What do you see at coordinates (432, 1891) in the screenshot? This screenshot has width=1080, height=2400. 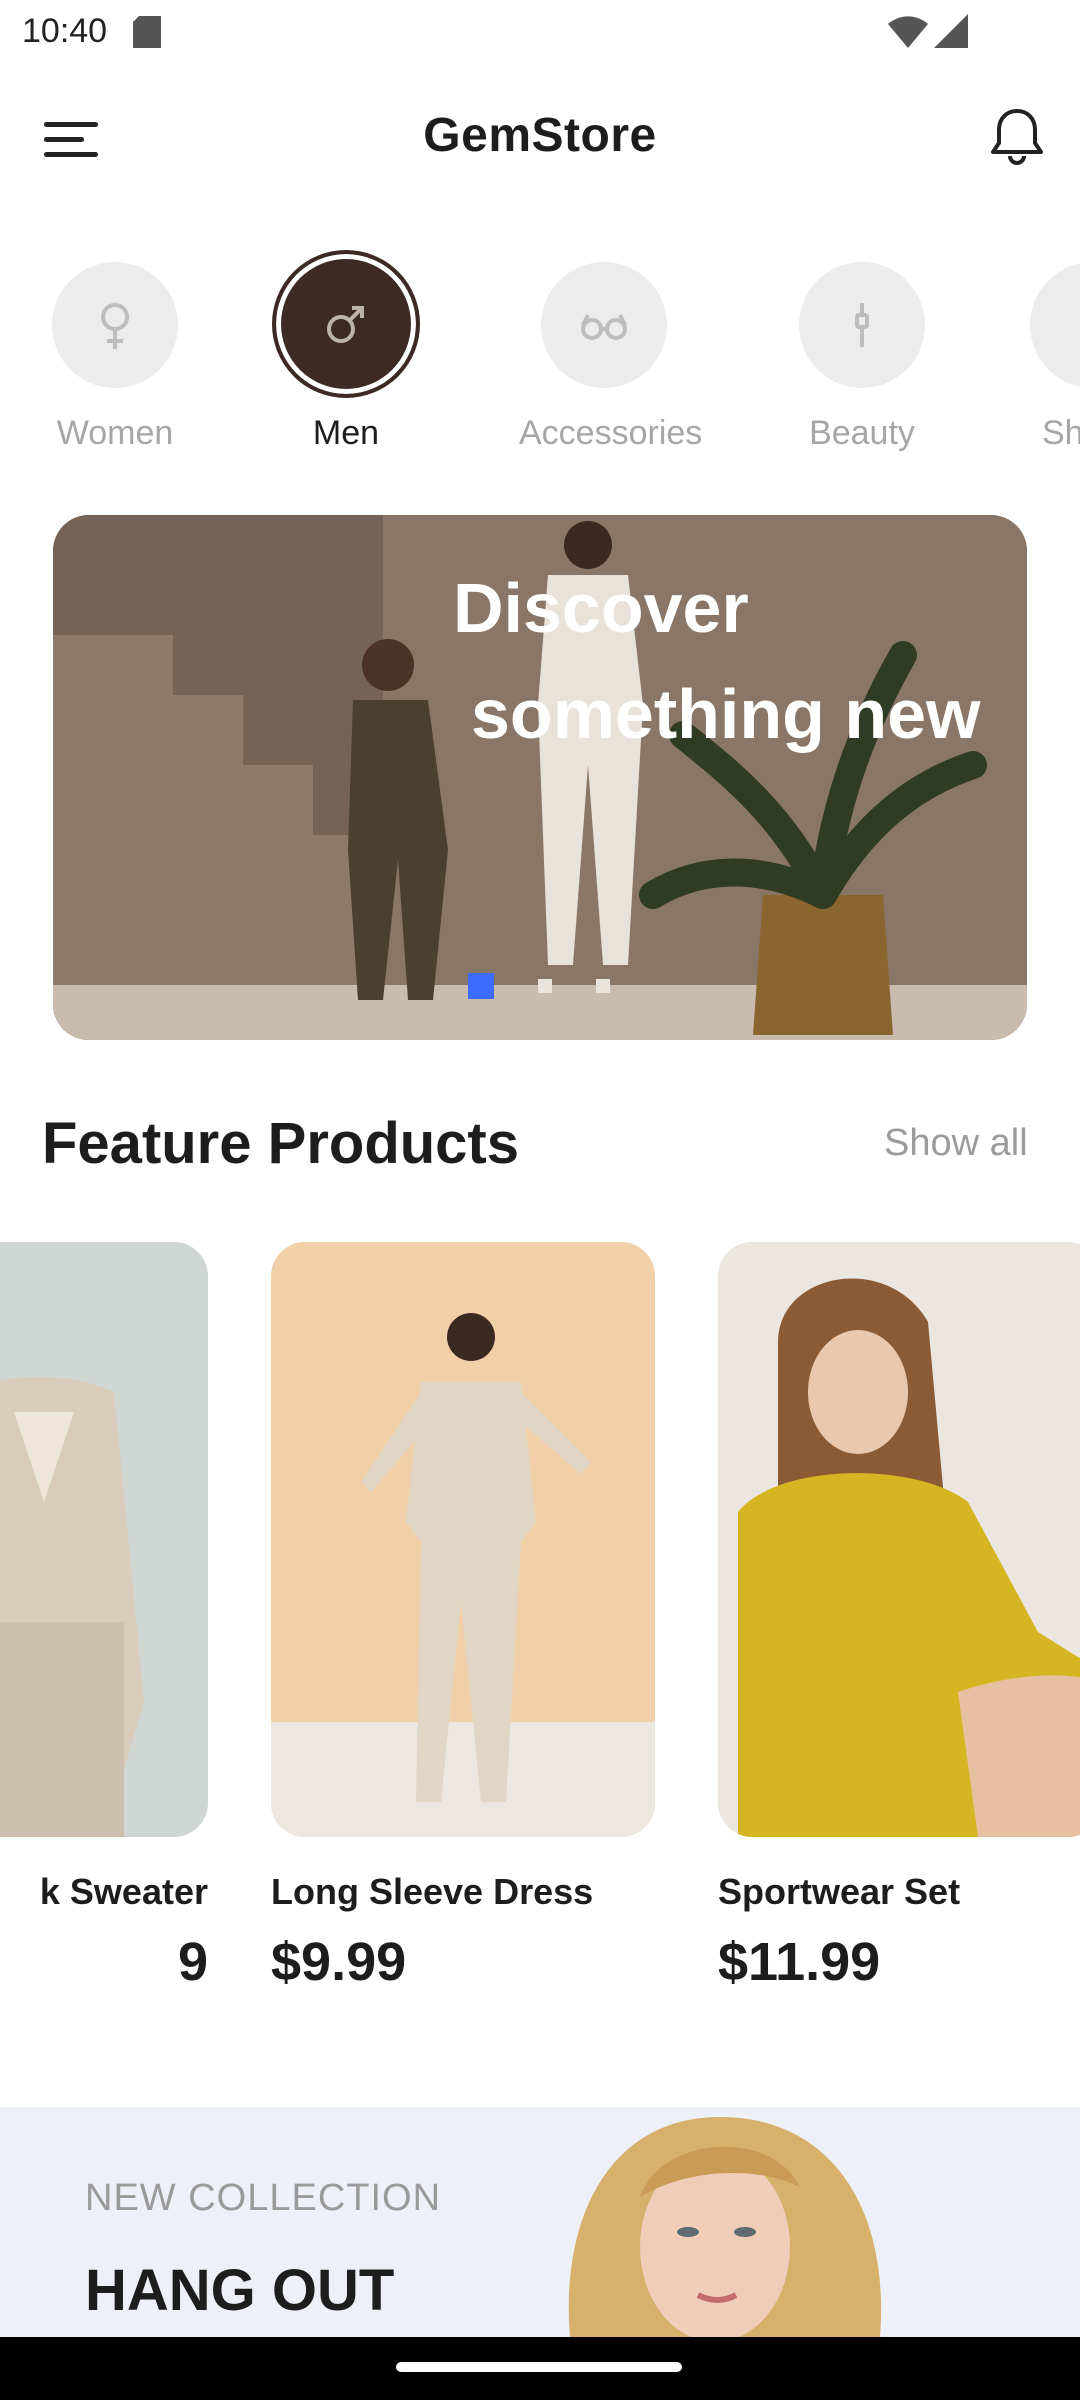 I see `product-name: Long Sleeve Dress` at bounding box center [432, 1891].